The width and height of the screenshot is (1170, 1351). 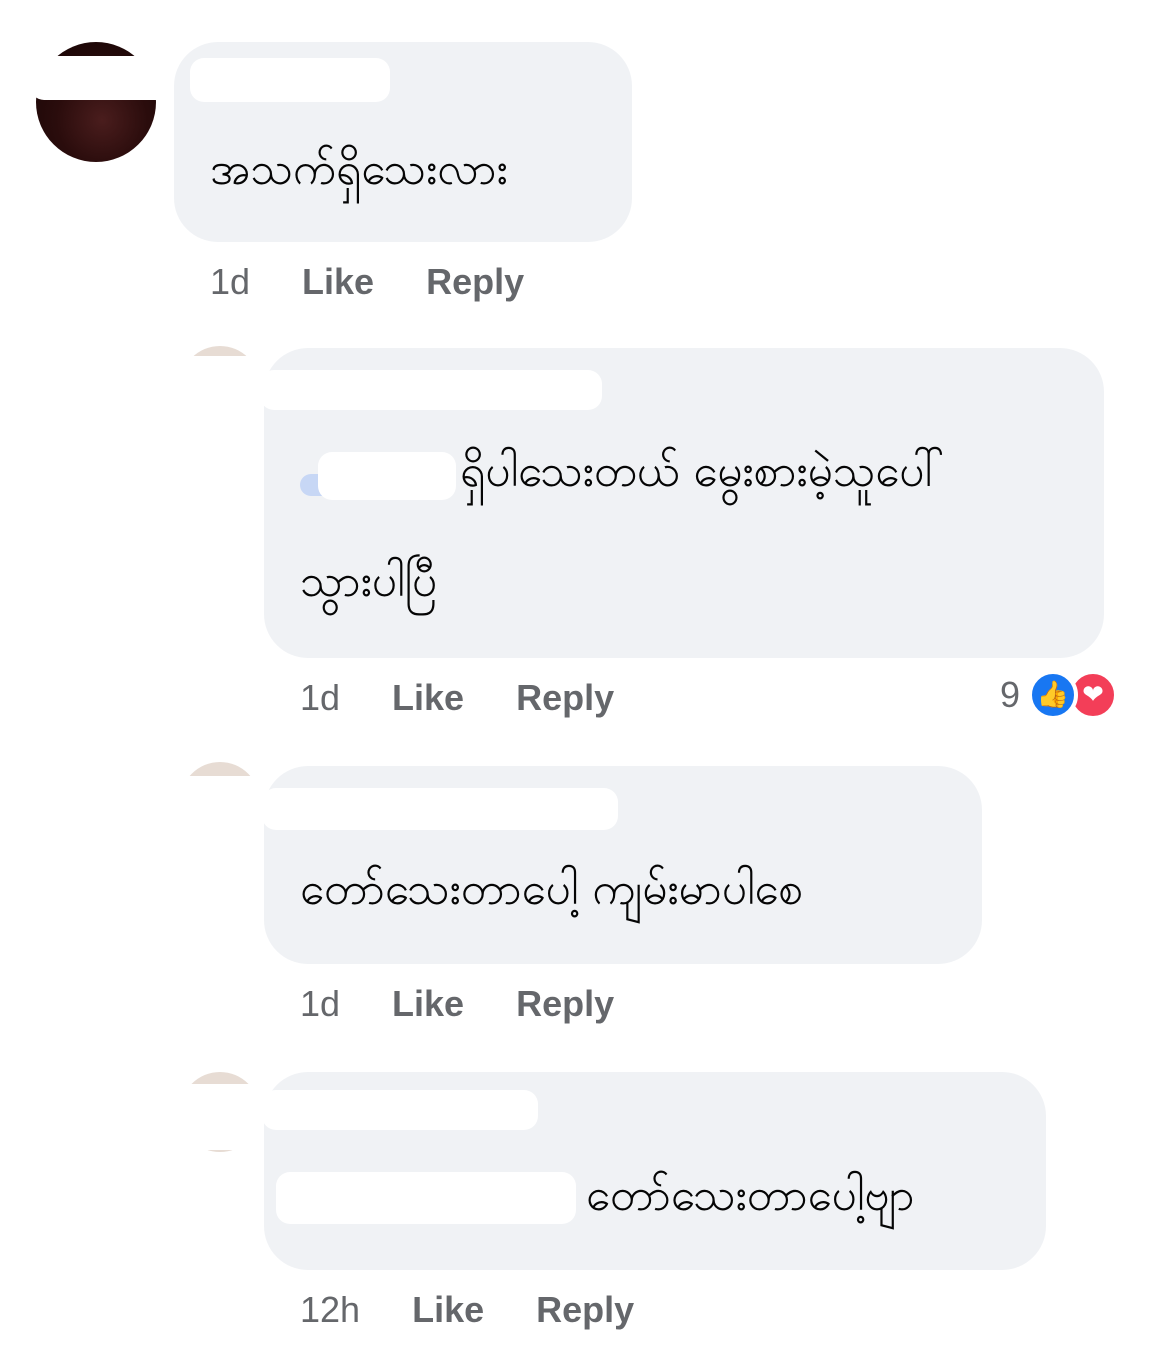 What do you see at coordinates (330, 1309) in the screenshot?
I see `timestamp: 12h` at bounding box center [330, 1309].